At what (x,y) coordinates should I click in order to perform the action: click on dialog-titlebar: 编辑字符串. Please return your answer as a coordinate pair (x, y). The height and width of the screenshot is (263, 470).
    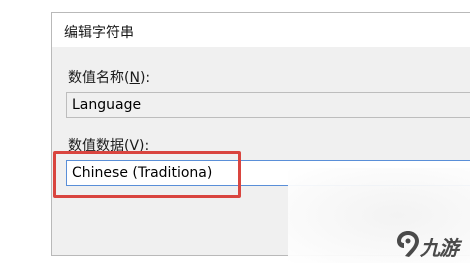
    Looking at the image, I should click on (261, 30).